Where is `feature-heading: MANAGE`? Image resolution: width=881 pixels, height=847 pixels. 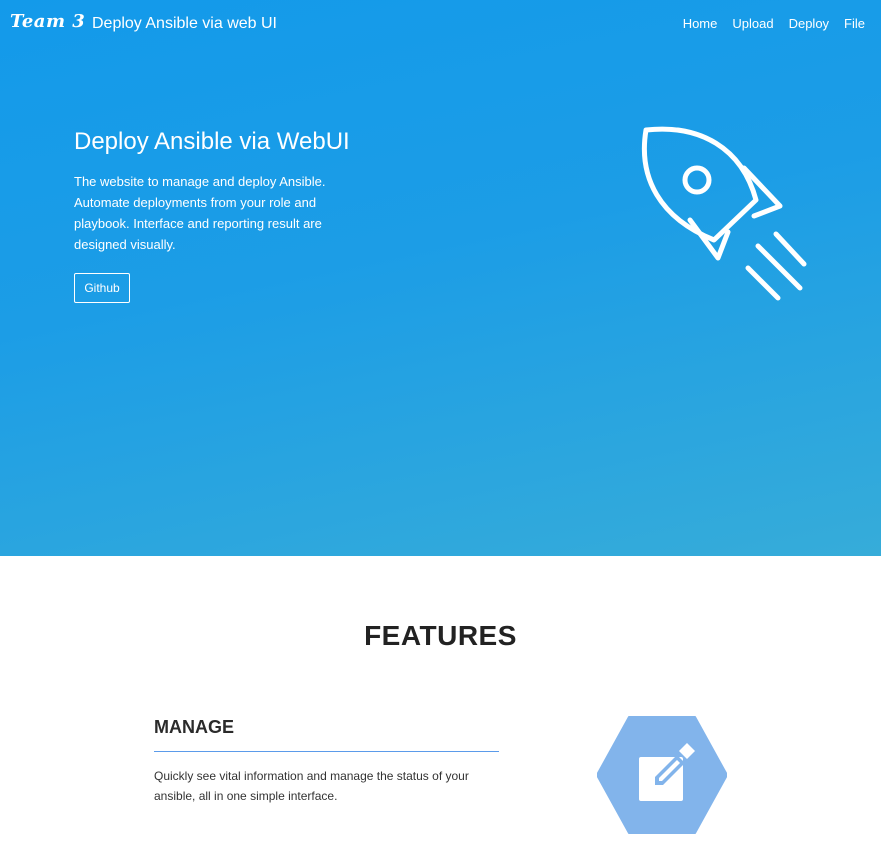
feature-heading: MANAGE is located at coordinates (194, 727).